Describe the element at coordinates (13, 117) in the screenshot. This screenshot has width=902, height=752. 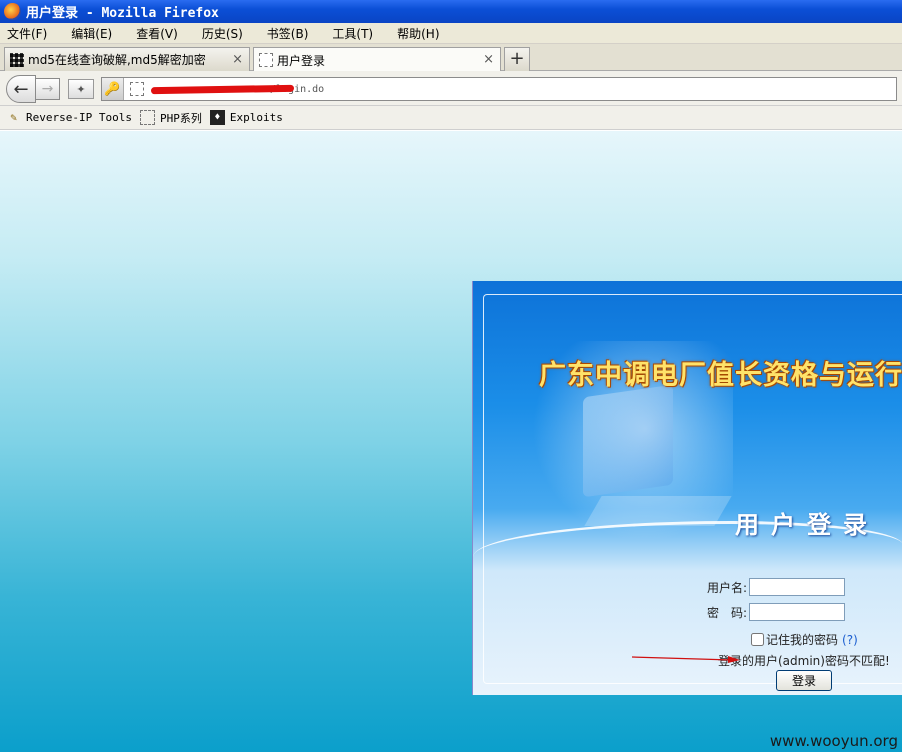
I see `pencil-icon: ✎` at that location.